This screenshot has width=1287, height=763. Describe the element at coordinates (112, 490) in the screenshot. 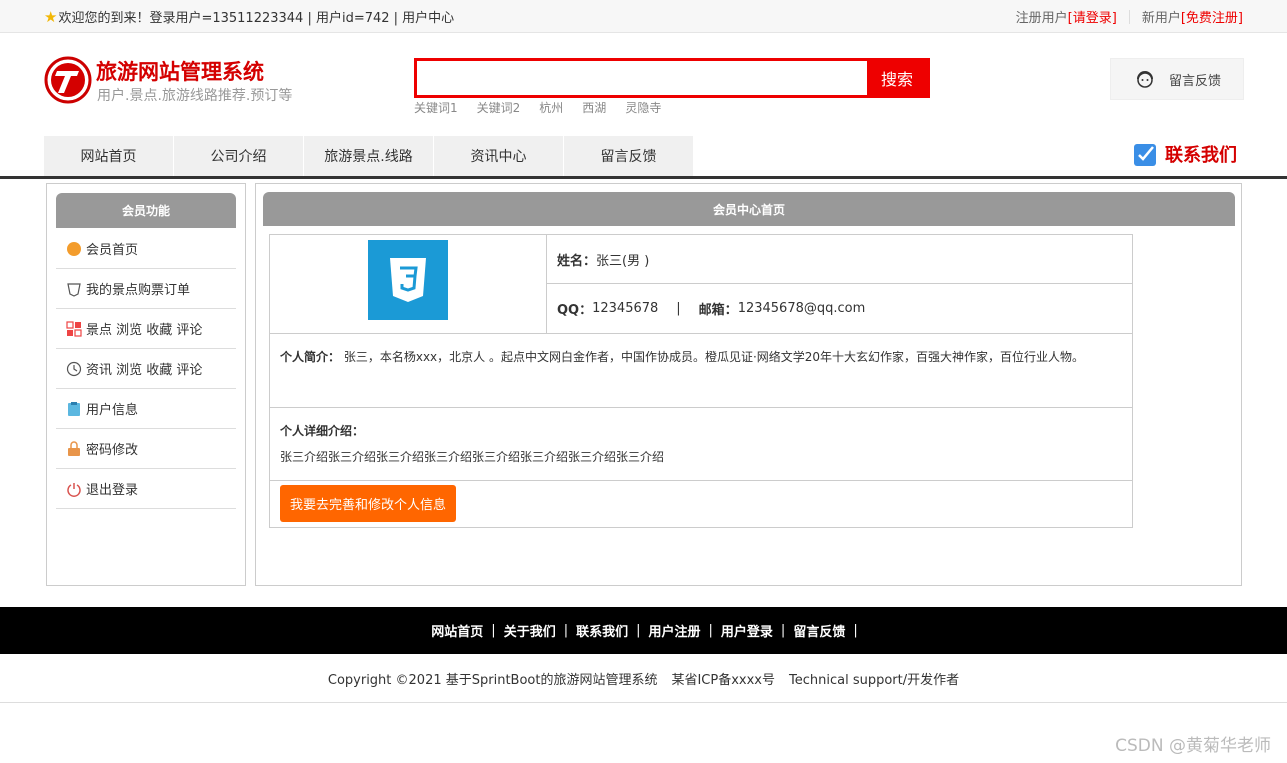

I see `sidebar-item-label: 退出登录` at that location.